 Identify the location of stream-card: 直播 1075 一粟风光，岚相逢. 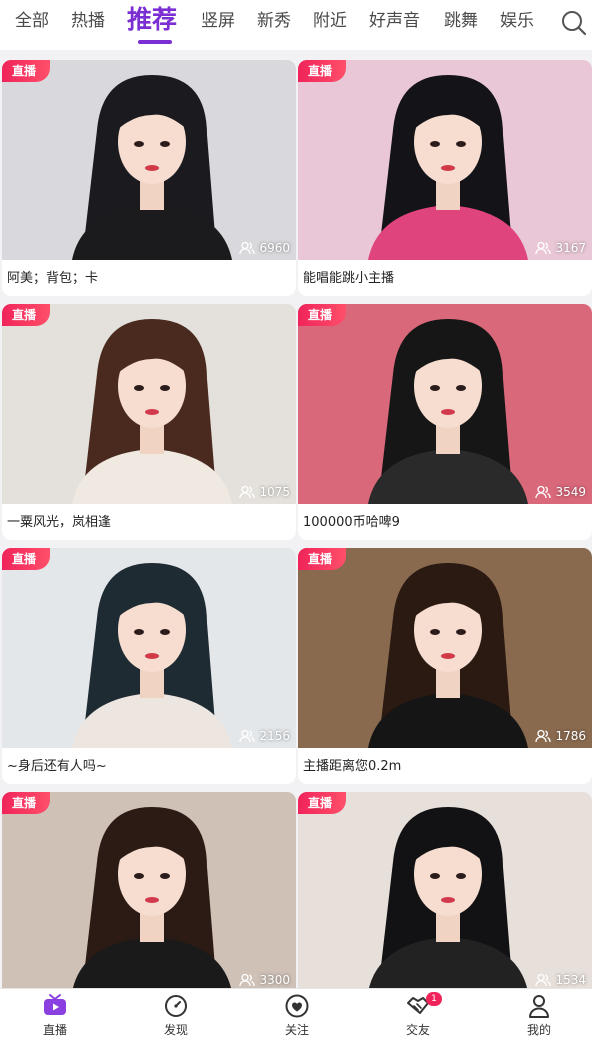
(149, 422).